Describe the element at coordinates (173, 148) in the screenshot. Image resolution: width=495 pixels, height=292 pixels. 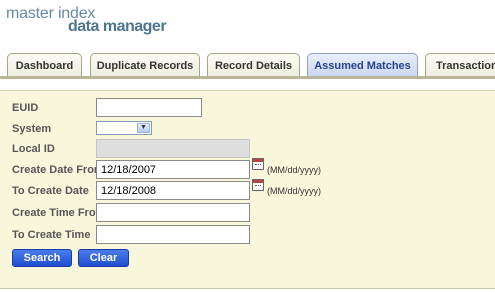
I see `local-id-input` at that location.